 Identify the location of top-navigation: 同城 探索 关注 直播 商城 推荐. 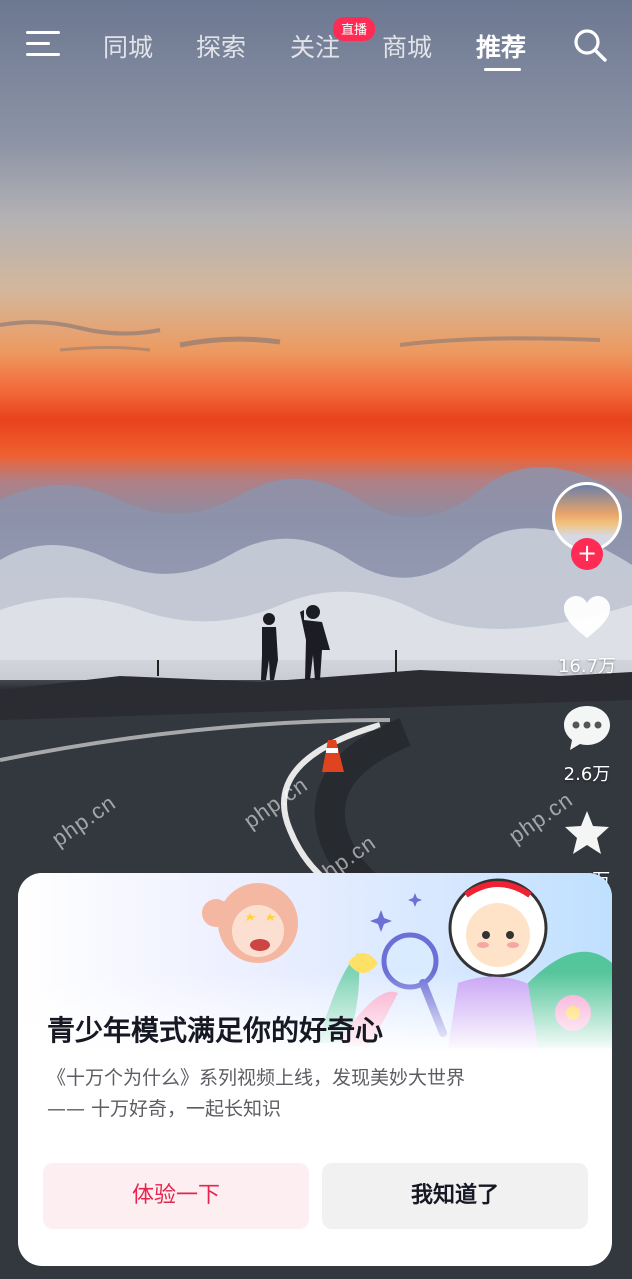
(316, 45).